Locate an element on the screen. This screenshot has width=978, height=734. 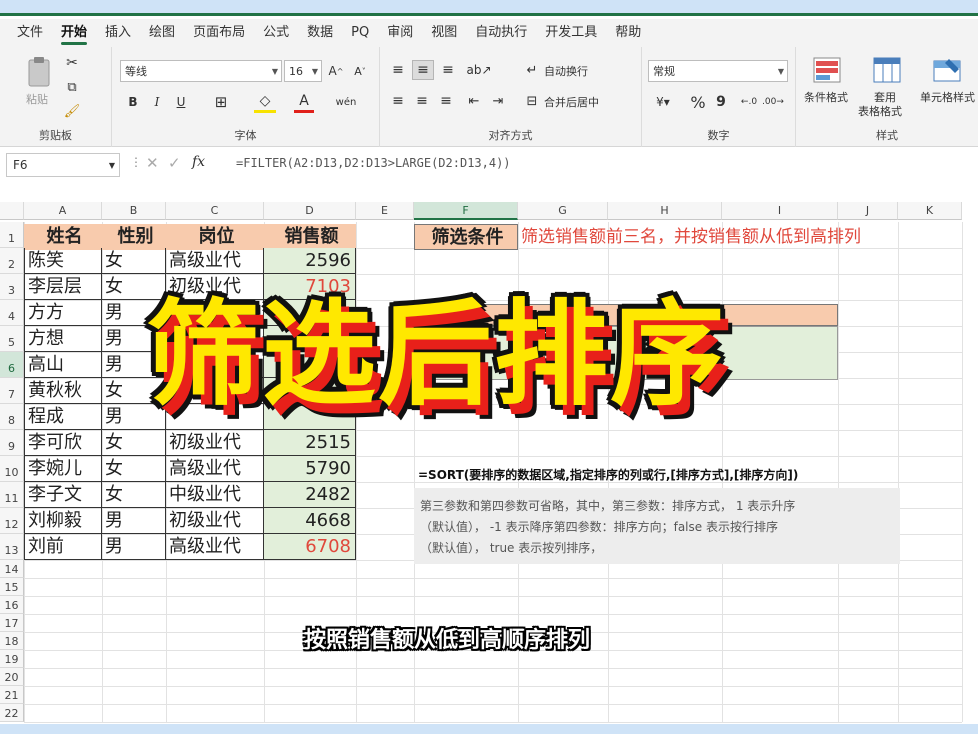
header-role: 岗位 is located at coordinates (215, 237).